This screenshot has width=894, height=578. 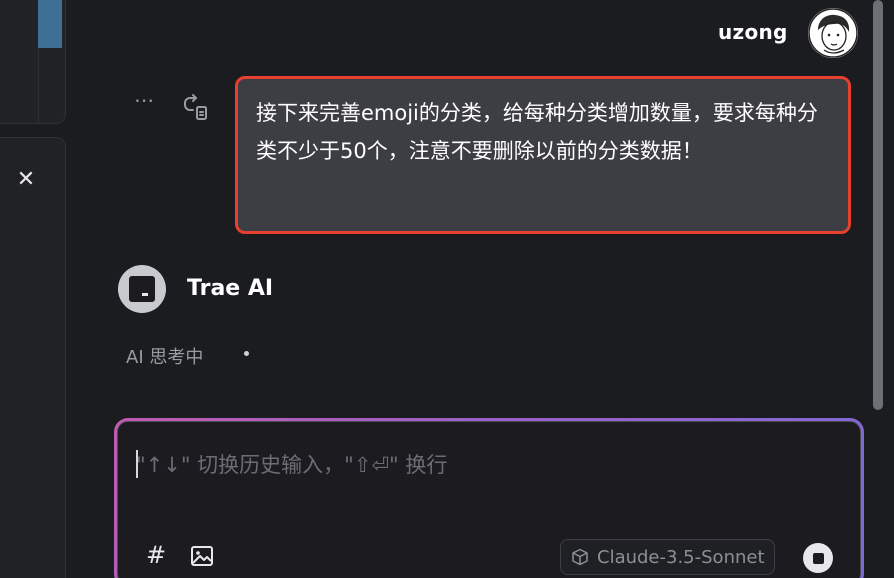 I want to click on terminal-icon, so click(x=142, y=289).